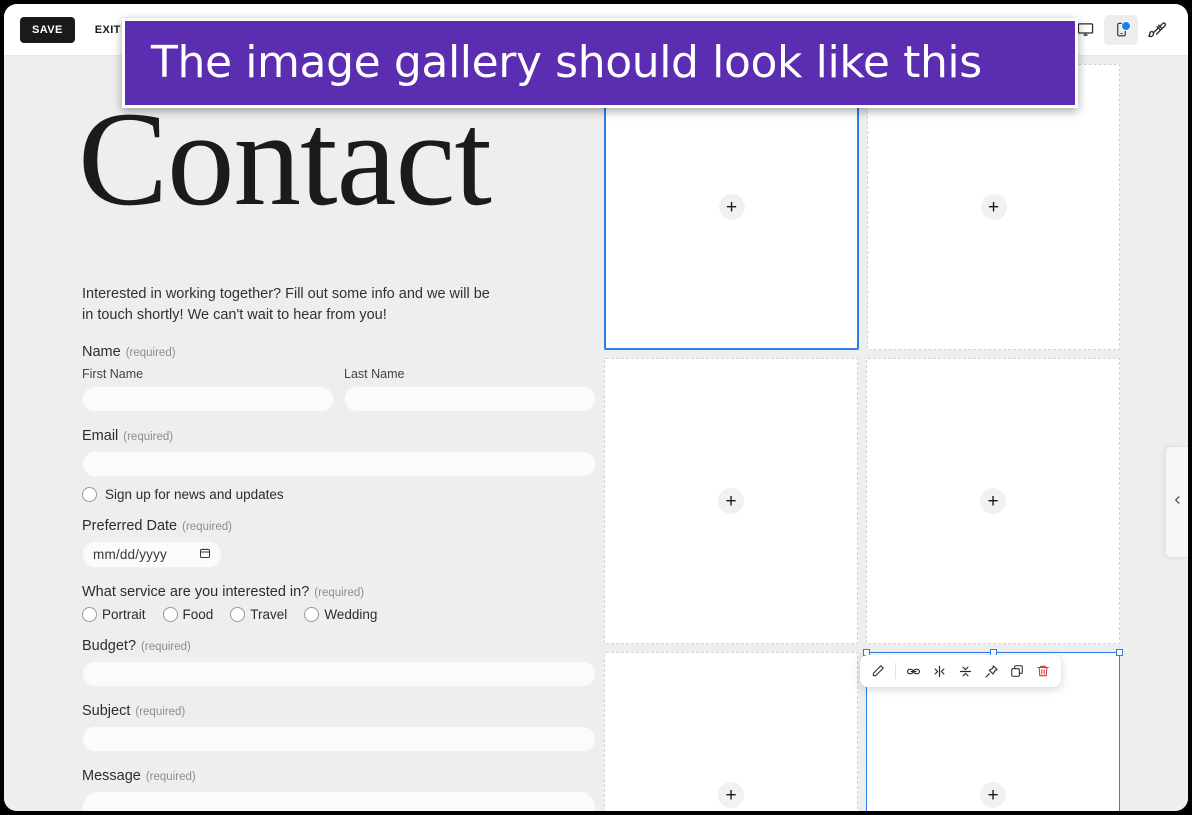  I want to click on service-options: Portrait Food Travel Wedding, so click(339, 614).